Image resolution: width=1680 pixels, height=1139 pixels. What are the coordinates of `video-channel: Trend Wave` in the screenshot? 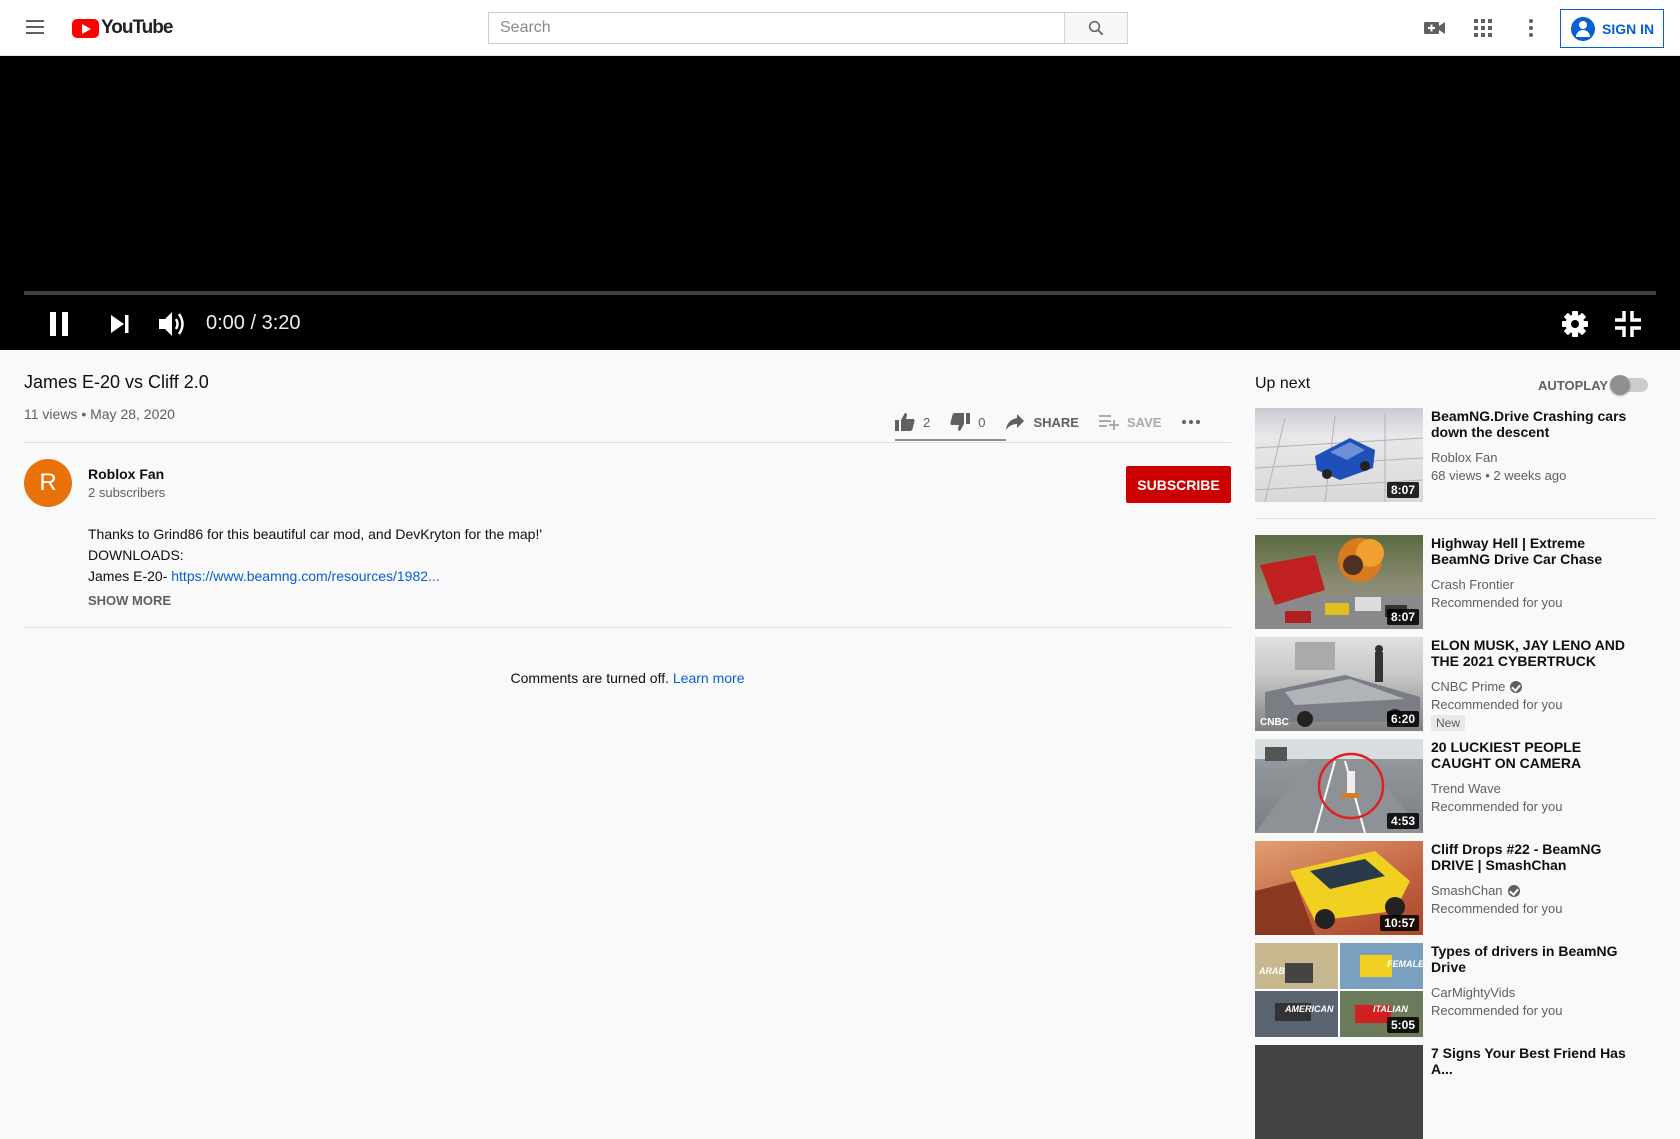 It's located at (1466, 788).